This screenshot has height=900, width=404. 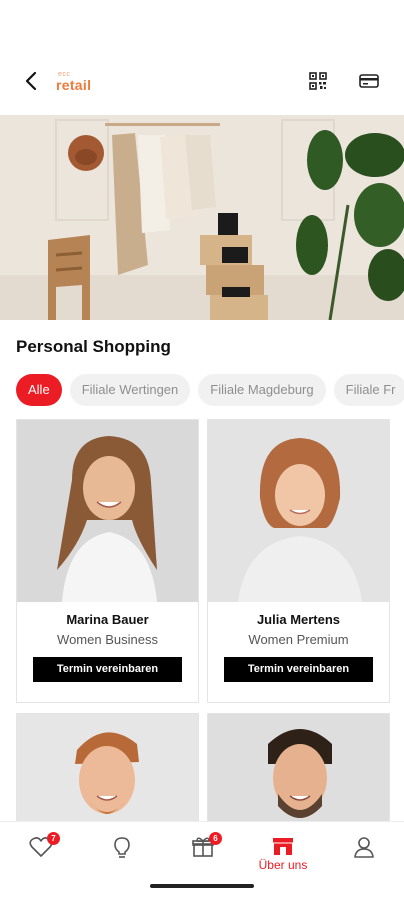 What do you see at coordinates (283, 865) in the screenshot?
I see `tab-about-us-label: Über uns` at bounding box center [283, 865].